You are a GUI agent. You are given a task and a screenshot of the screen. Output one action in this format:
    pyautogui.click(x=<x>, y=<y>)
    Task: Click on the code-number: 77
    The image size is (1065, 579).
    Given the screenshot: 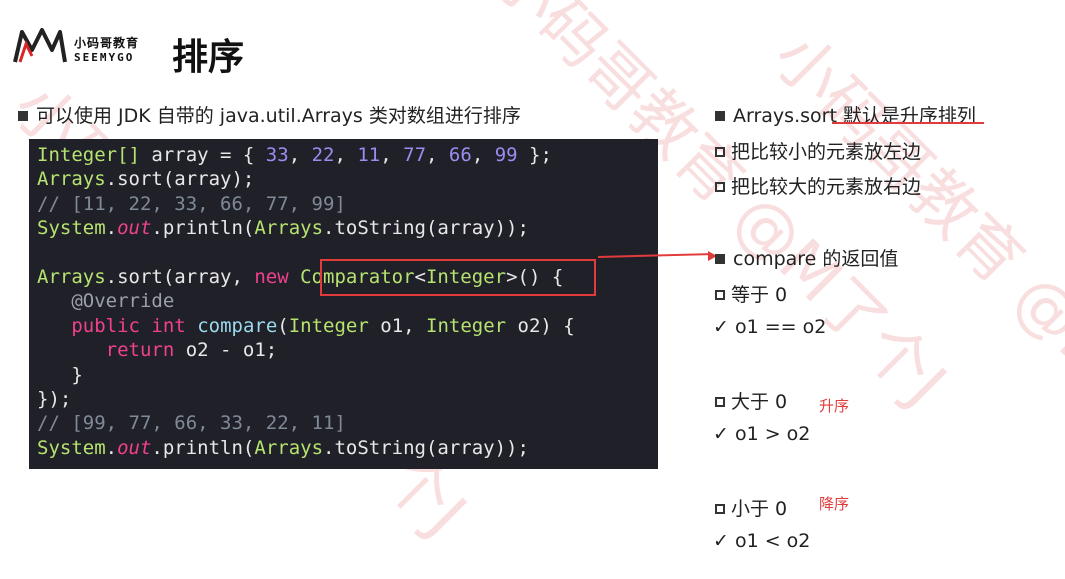 What is the action you would take?
    pyautogui.click(x=415, y=155)
    